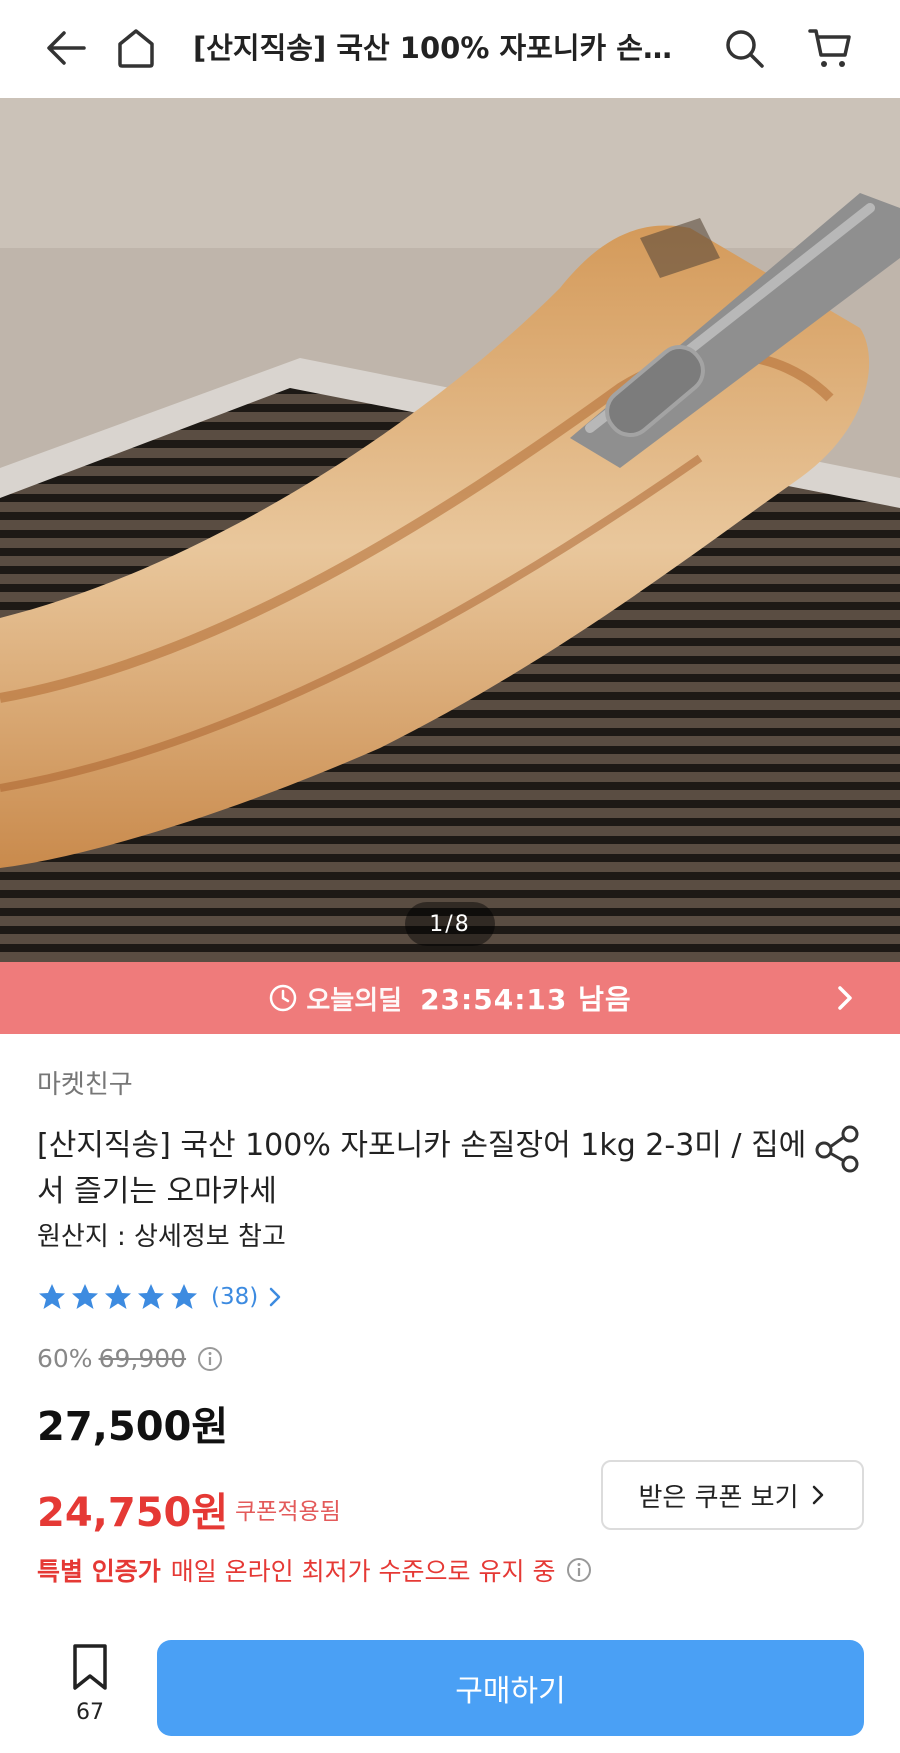 Image resolution: width=900 pixels, height=1753 pixels. Describe the element at coordinates (288, 1512) in the screenshot. I see `coupon-applied-label: 쿠폰적용됨` at that location.